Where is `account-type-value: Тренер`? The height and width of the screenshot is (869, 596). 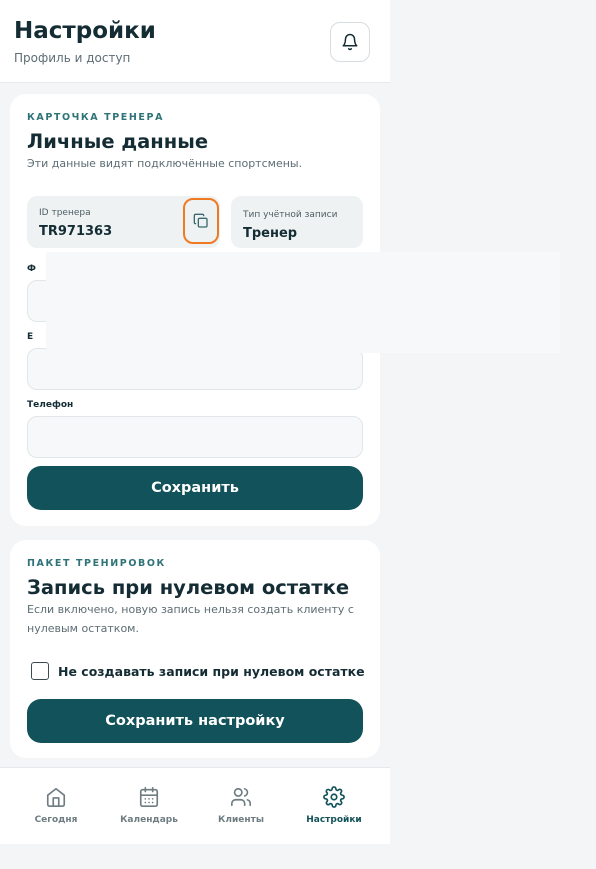
account-type-value: Тренер is located at coordinates (270, 233).